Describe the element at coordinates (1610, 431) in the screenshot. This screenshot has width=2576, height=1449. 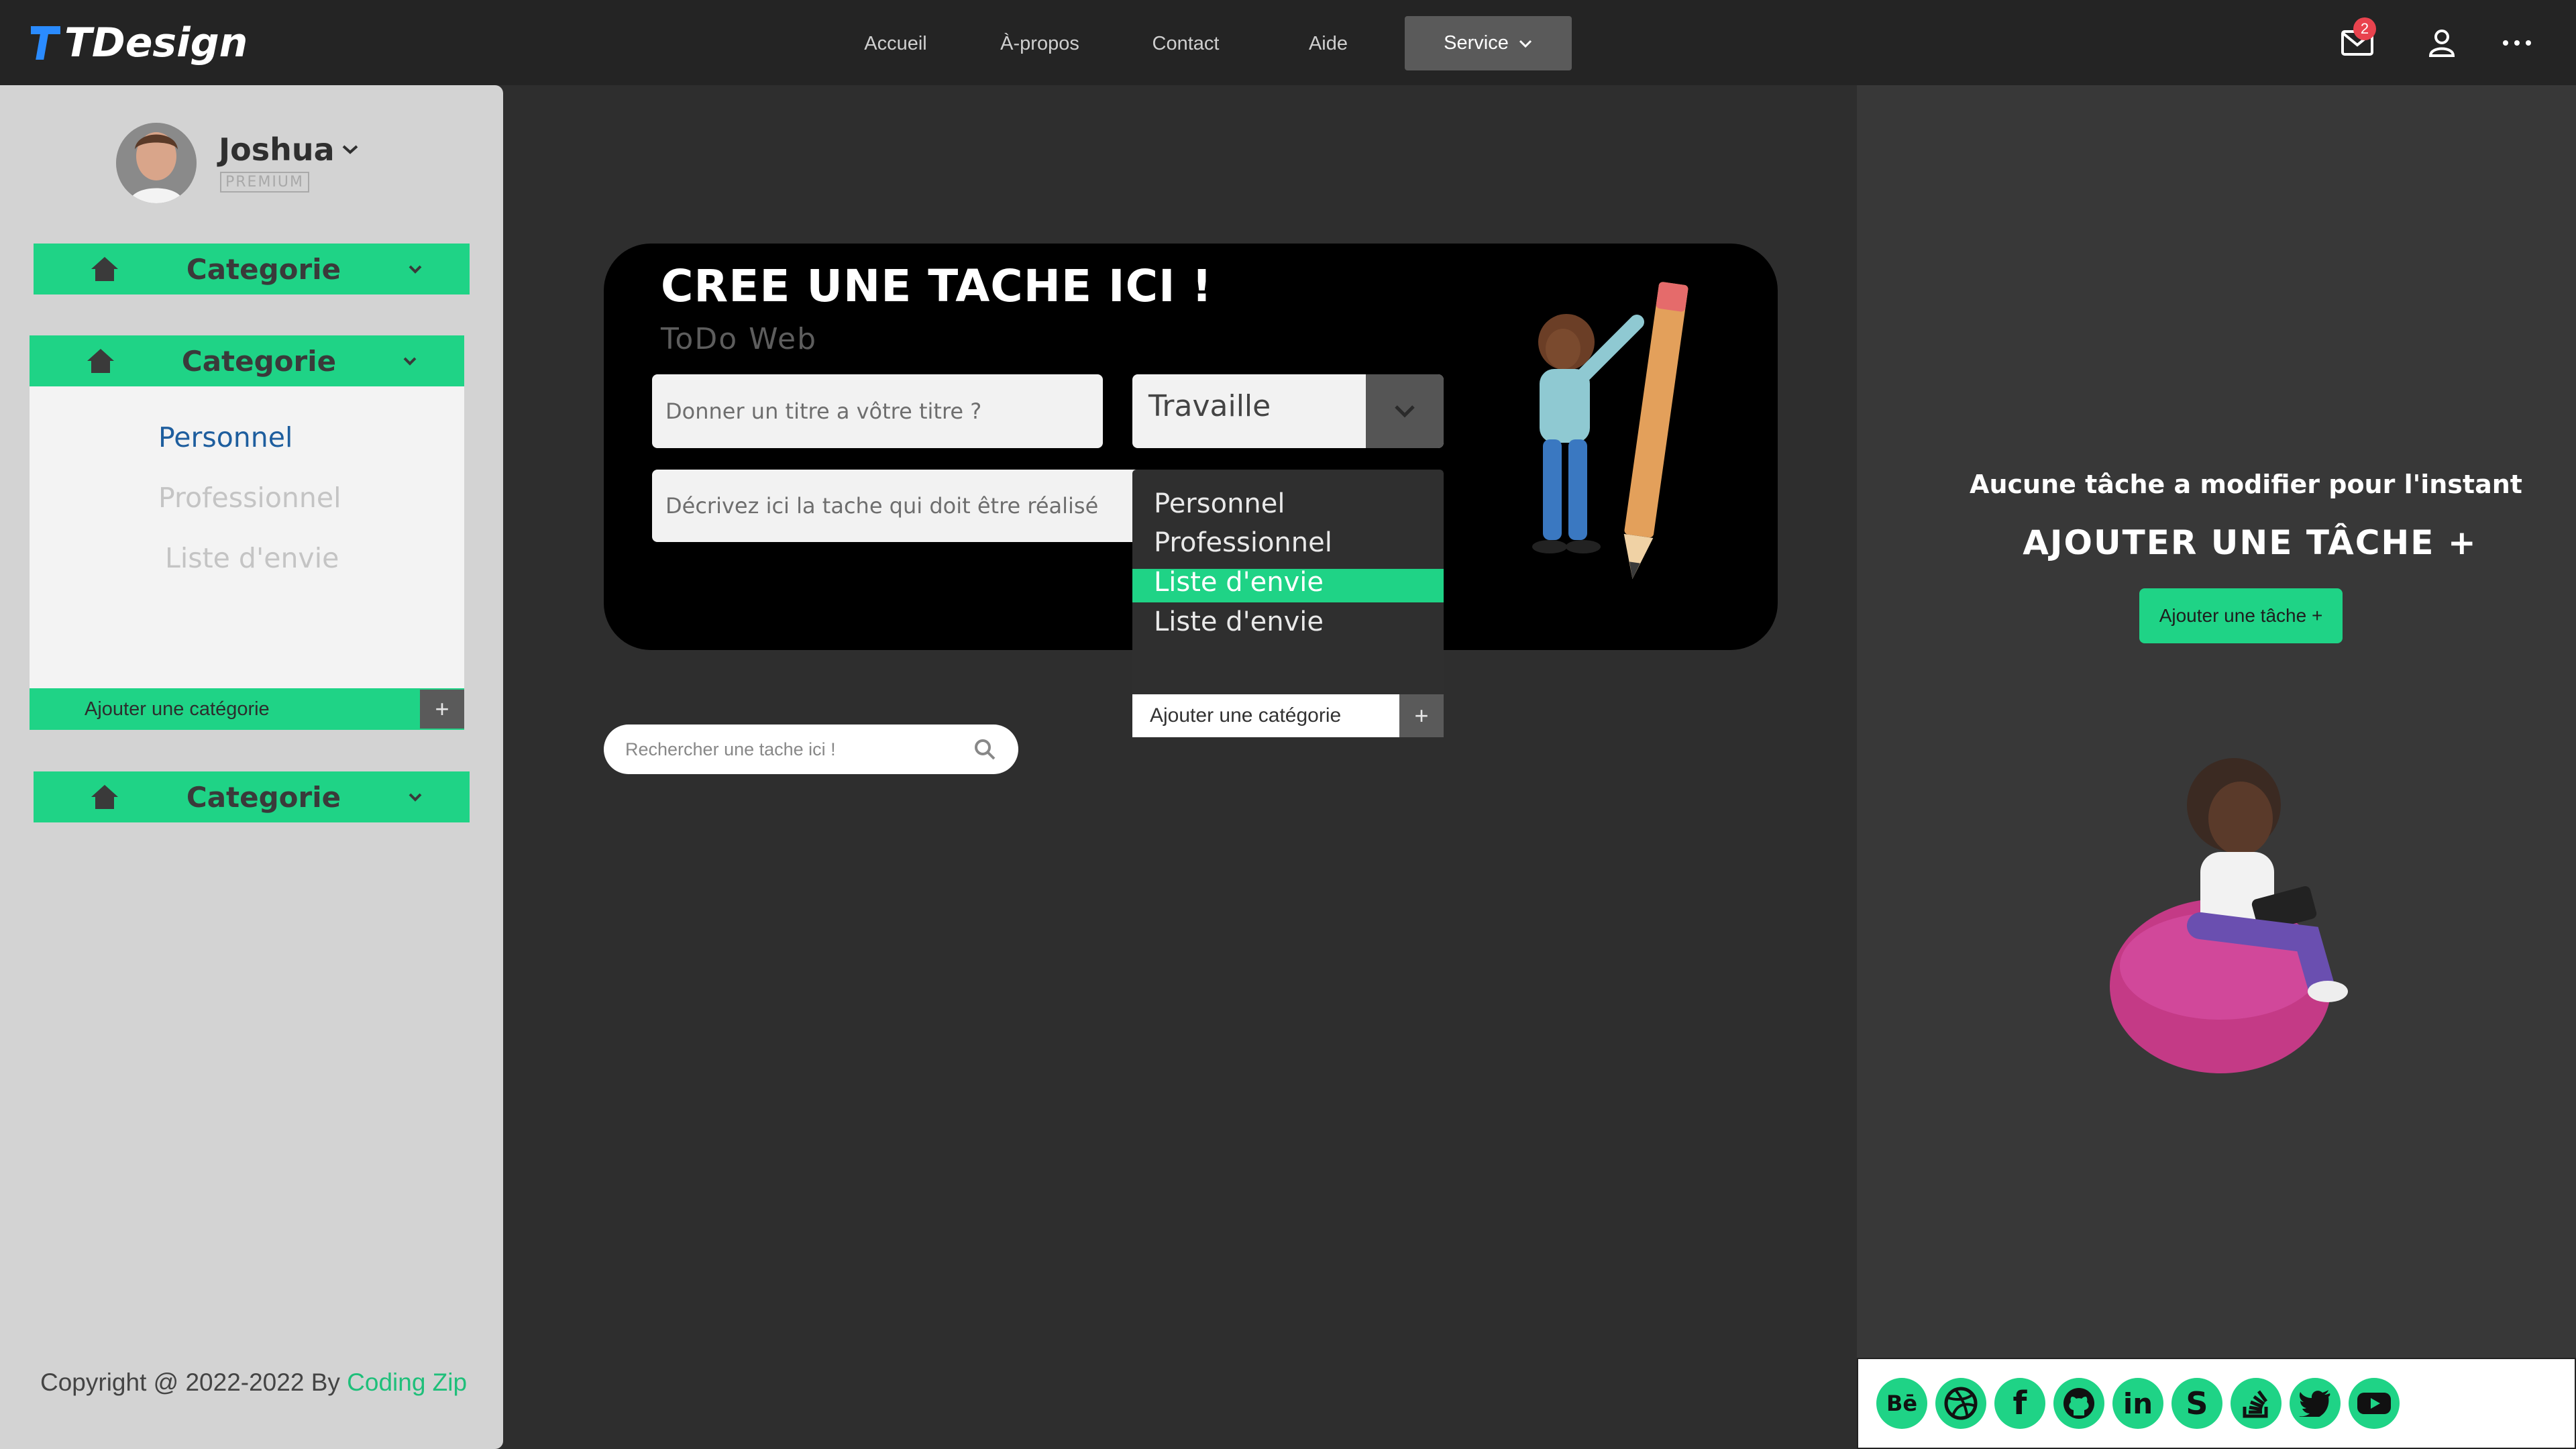
I see `pencil-character-illustration` at that location.